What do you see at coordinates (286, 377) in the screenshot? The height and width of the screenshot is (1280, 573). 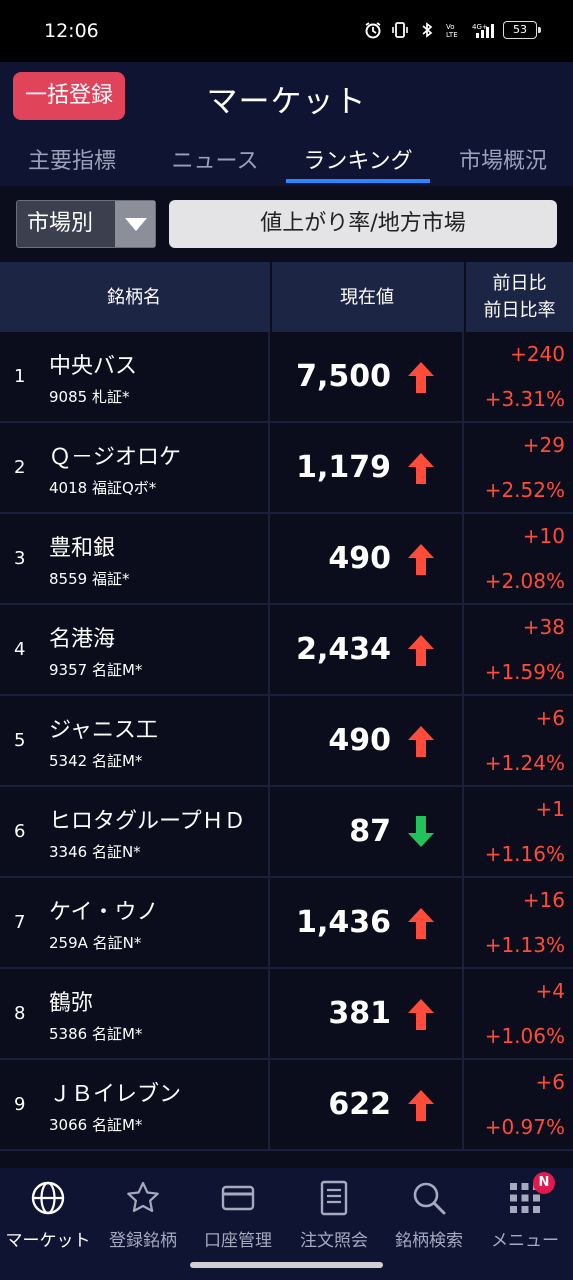 I see `ranking-row: 1 中央バス 9085 札証* 7,500 +240 +3.31%` at bounding box center [286, 377].